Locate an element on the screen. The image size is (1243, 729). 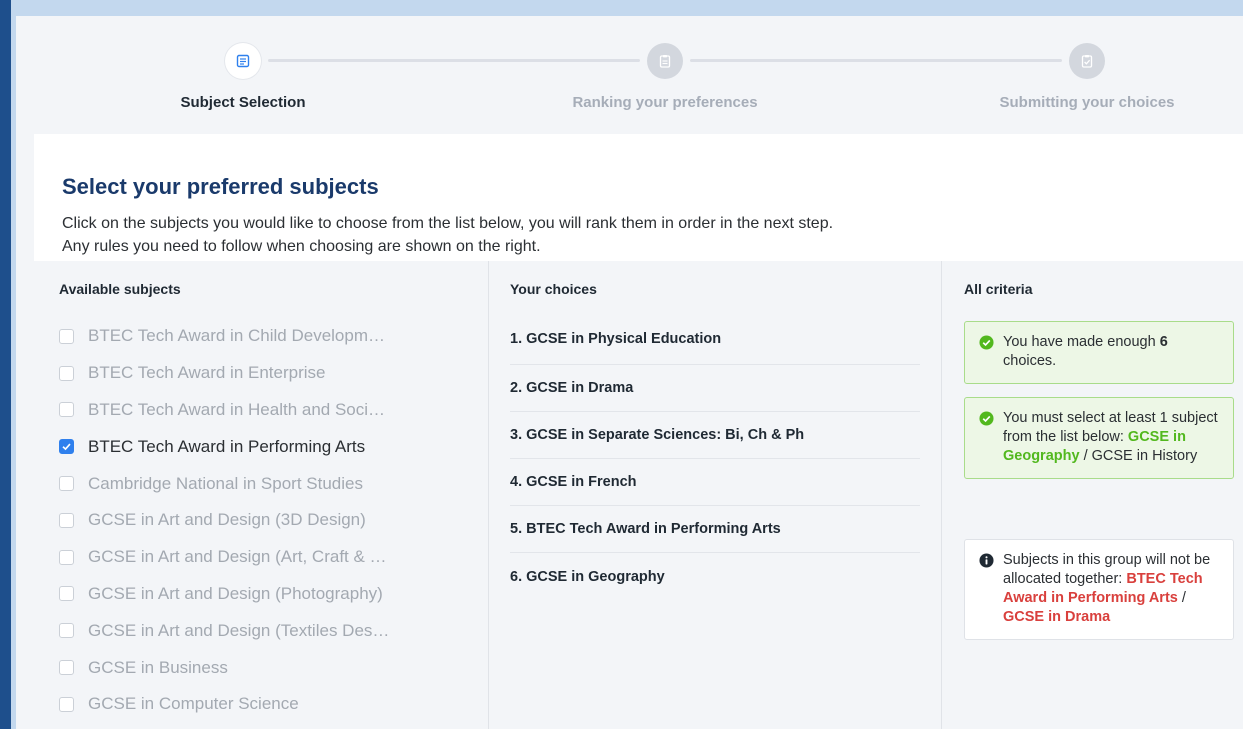
subject-option: Cambridge National in Sport Studies is located at coordinates (269, 483).